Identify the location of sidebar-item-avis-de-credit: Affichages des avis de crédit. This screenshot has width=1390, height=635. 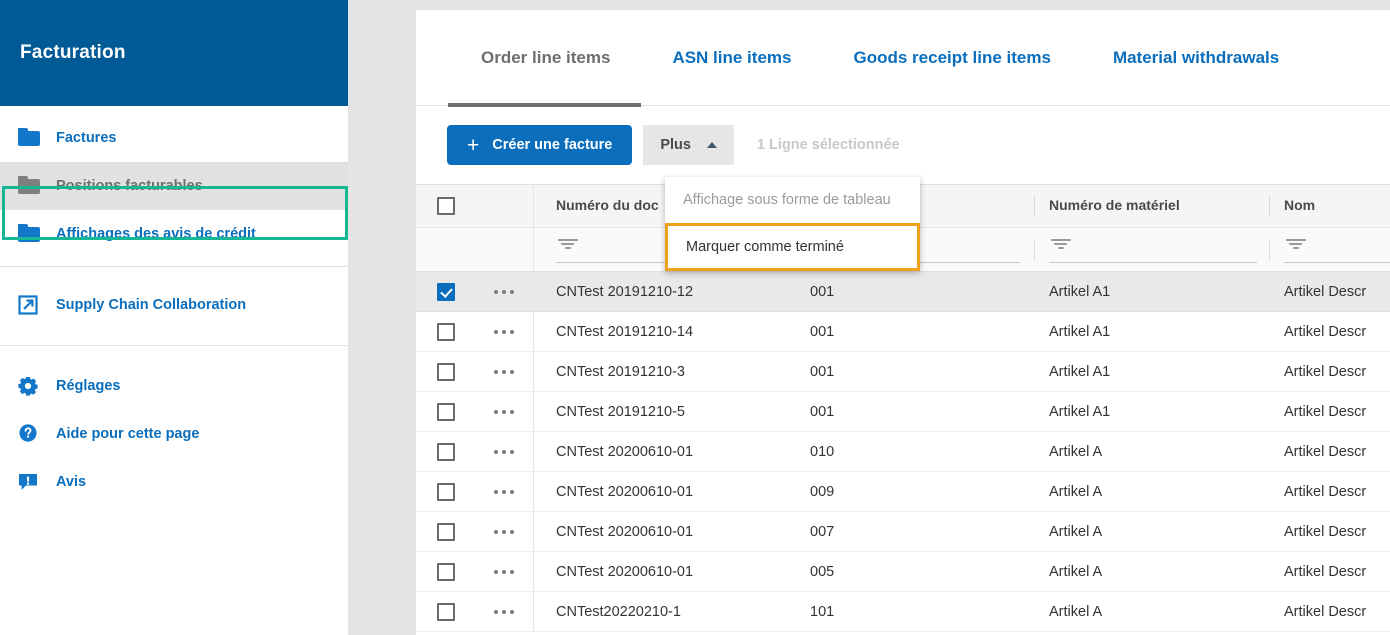
(174, 234).